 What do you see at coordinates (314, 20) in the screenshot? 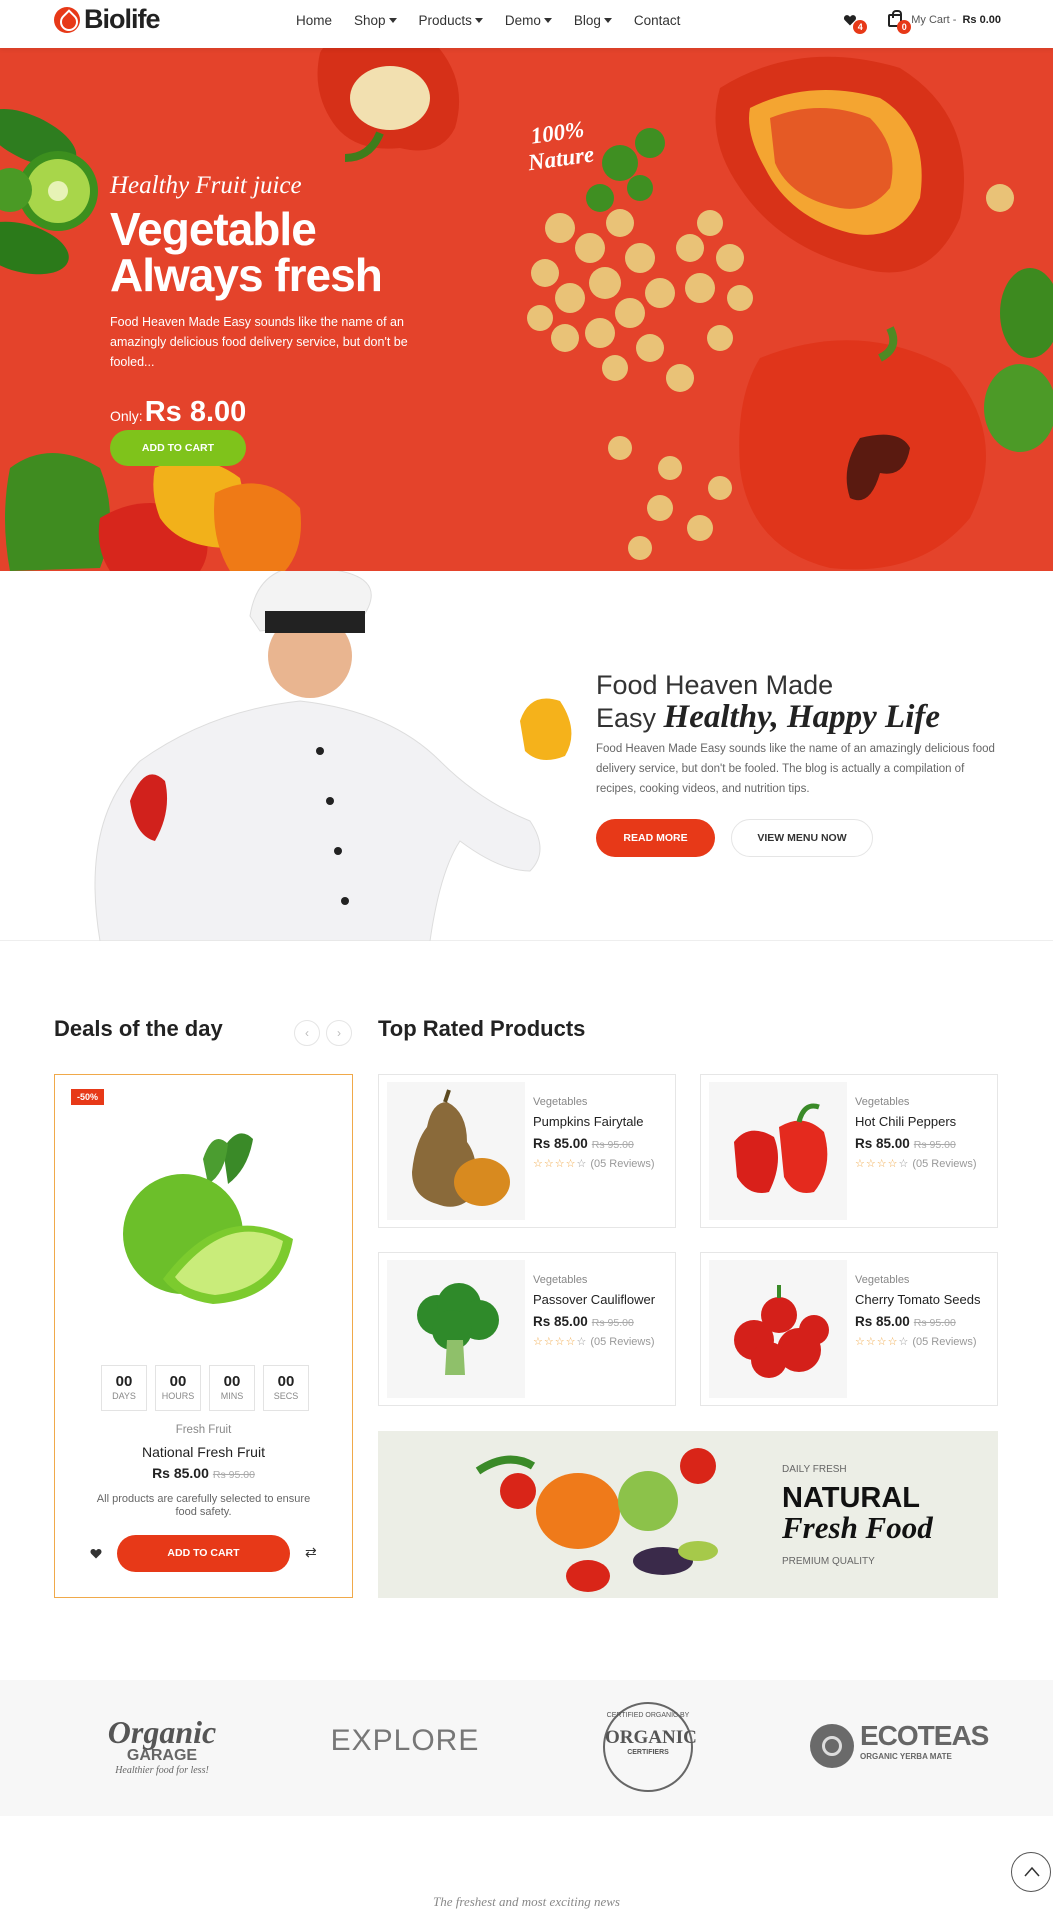
I see `nav-home: Home` at bounding box center [314, 20].